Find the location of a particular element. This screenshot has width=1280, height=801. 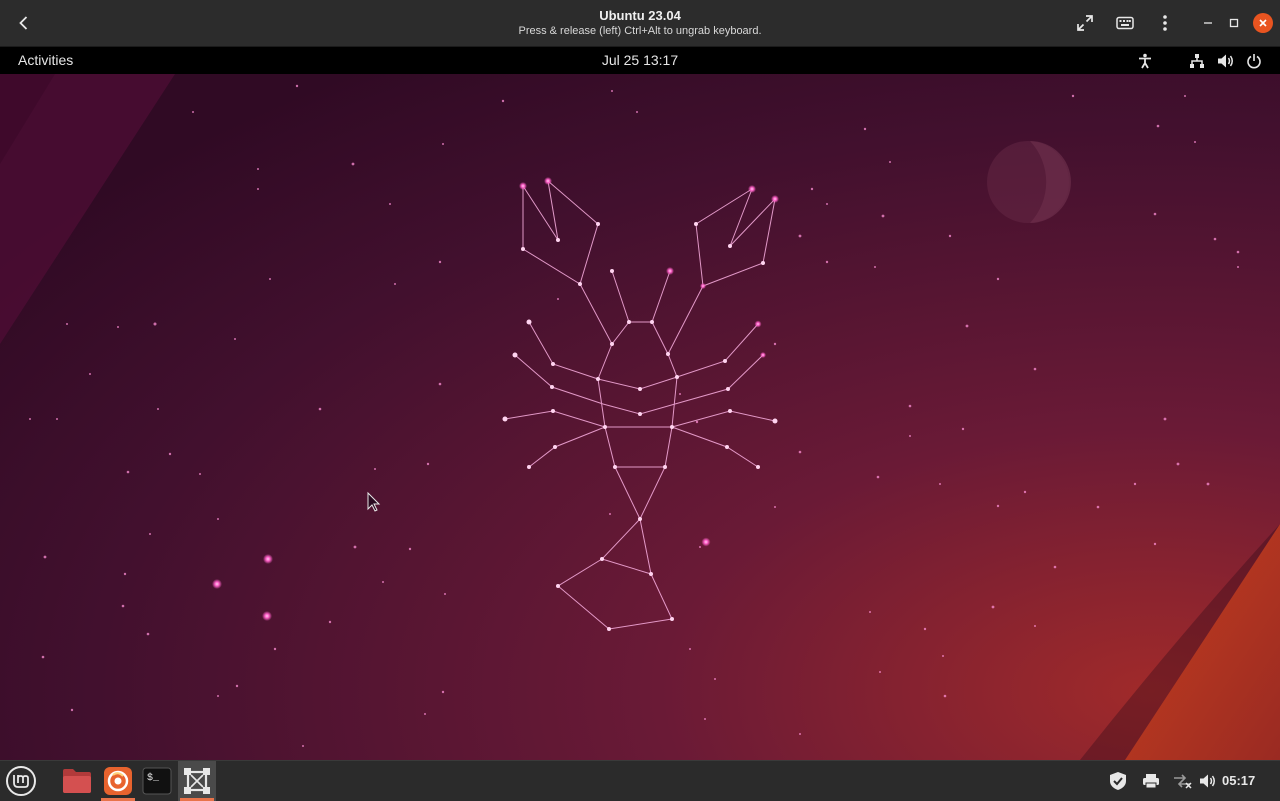

date-time: Jul 25 13:17 is located at coordinates (640, 60).